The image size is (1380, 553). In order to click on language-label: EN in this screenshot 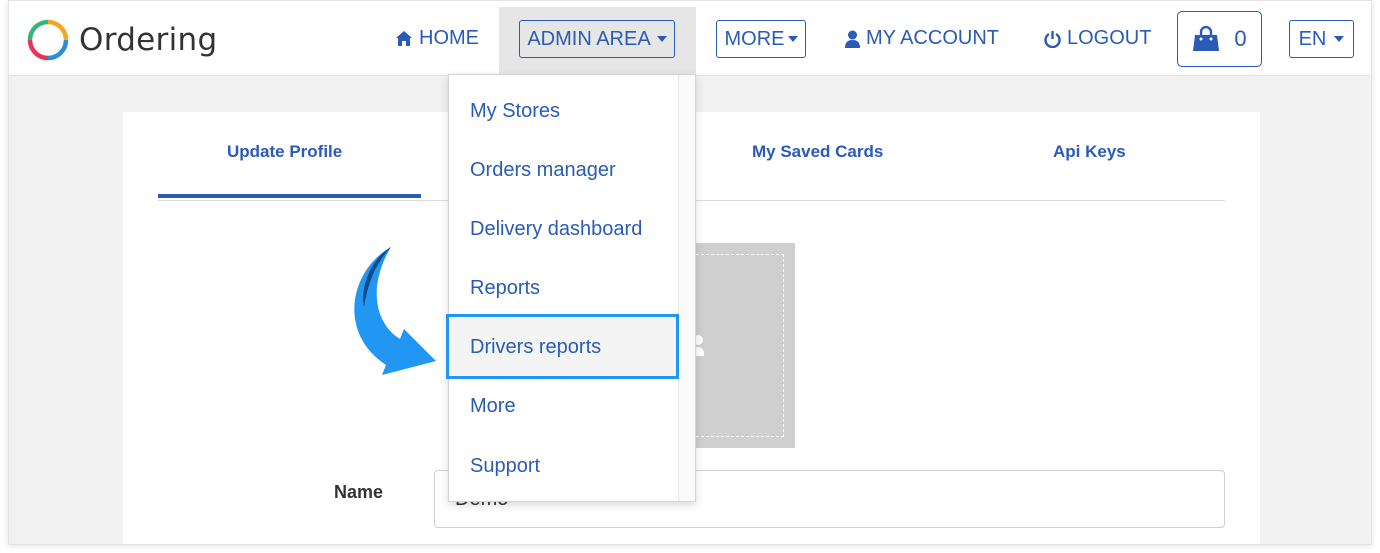, I will do `click(1312, 38)`.